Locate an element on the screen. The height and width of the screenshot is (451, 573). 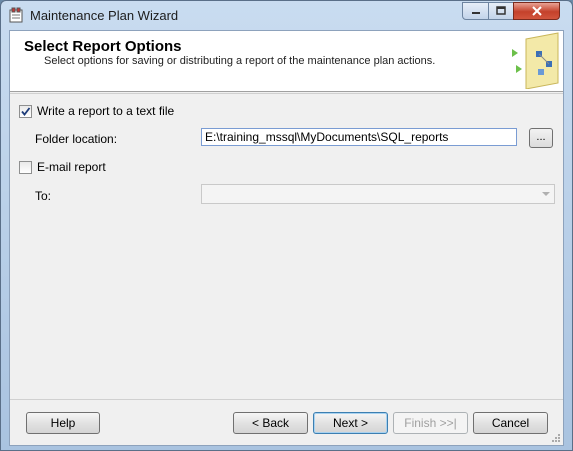
to-operator-dropdown is located at coordinates (378, 194).